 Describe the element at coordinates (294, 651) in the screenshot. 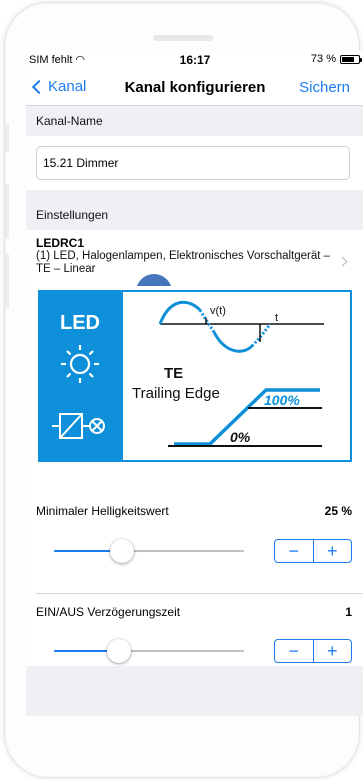

I see `delay-decrement-button: −` at that location.